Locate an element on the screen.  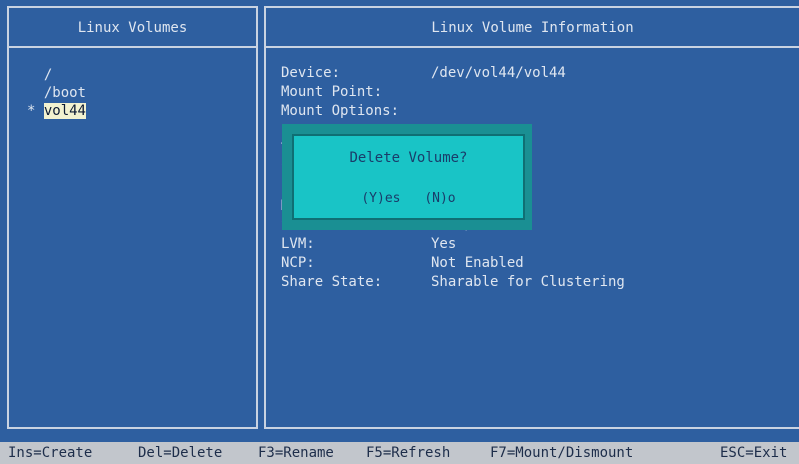
volume-name: /boot is located at coordinates (64, 93).